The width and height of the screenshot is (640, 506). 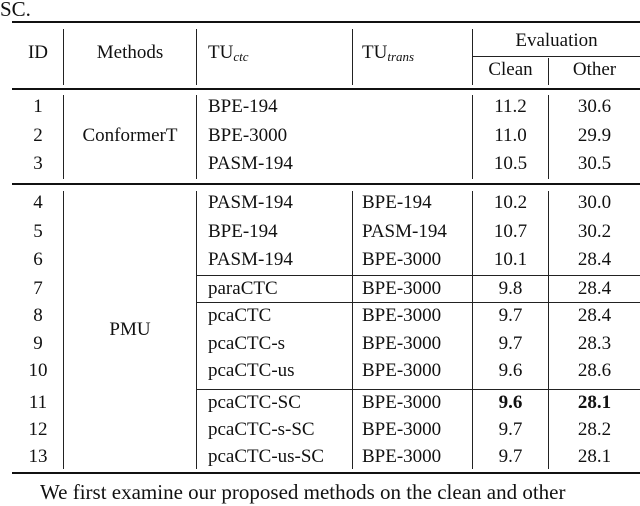 I want to click on row11-rule, so click(x=418, y=389).